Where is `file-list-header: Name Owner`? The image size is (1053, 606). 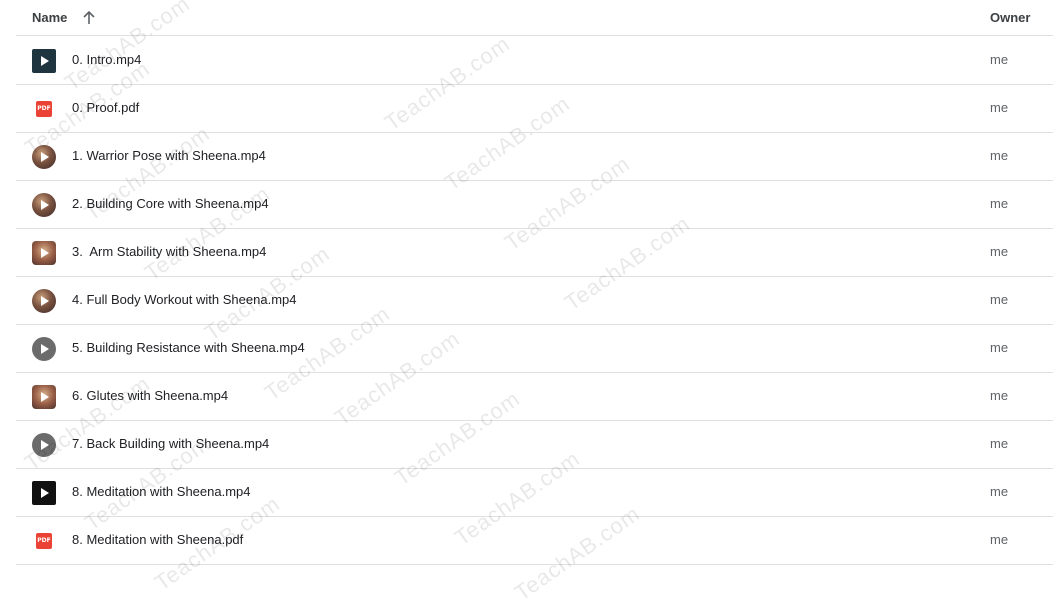
file-list-header: Name Owner is located at coordinates (534, 18).